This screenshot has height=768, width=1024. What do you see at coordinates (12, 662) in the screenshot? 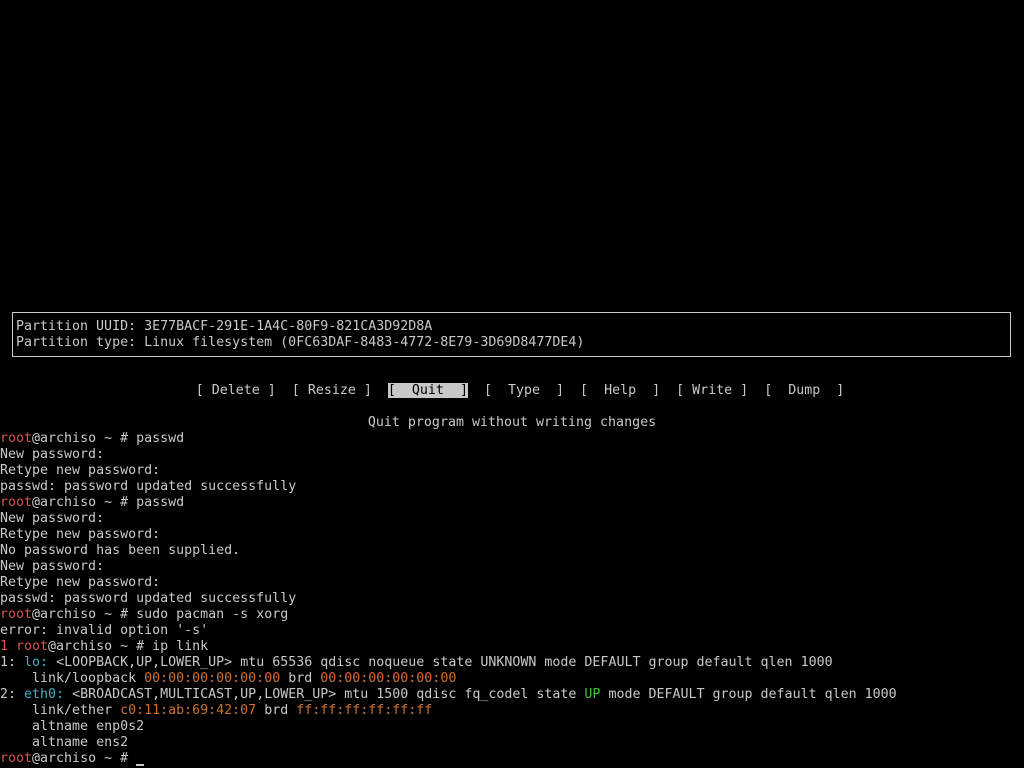
I see `interface-index: 1:` at bounding box center [12, 662].